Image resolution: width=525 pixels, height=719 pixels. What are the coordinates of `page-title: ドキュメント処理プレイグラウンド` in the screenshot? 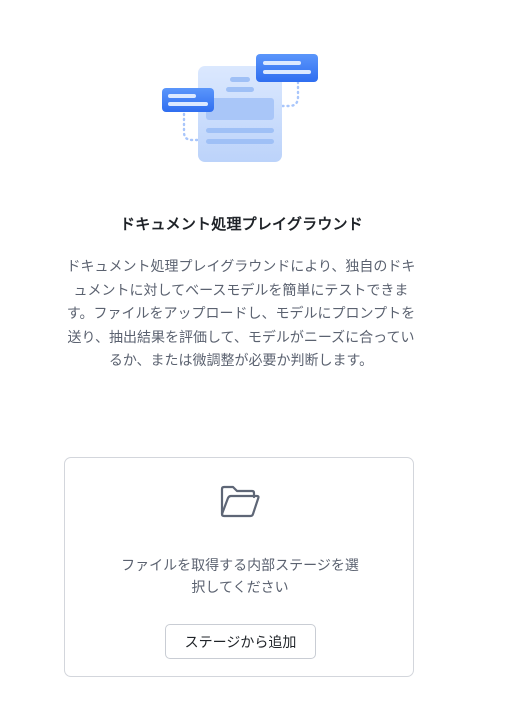 It's located at (241, 224).